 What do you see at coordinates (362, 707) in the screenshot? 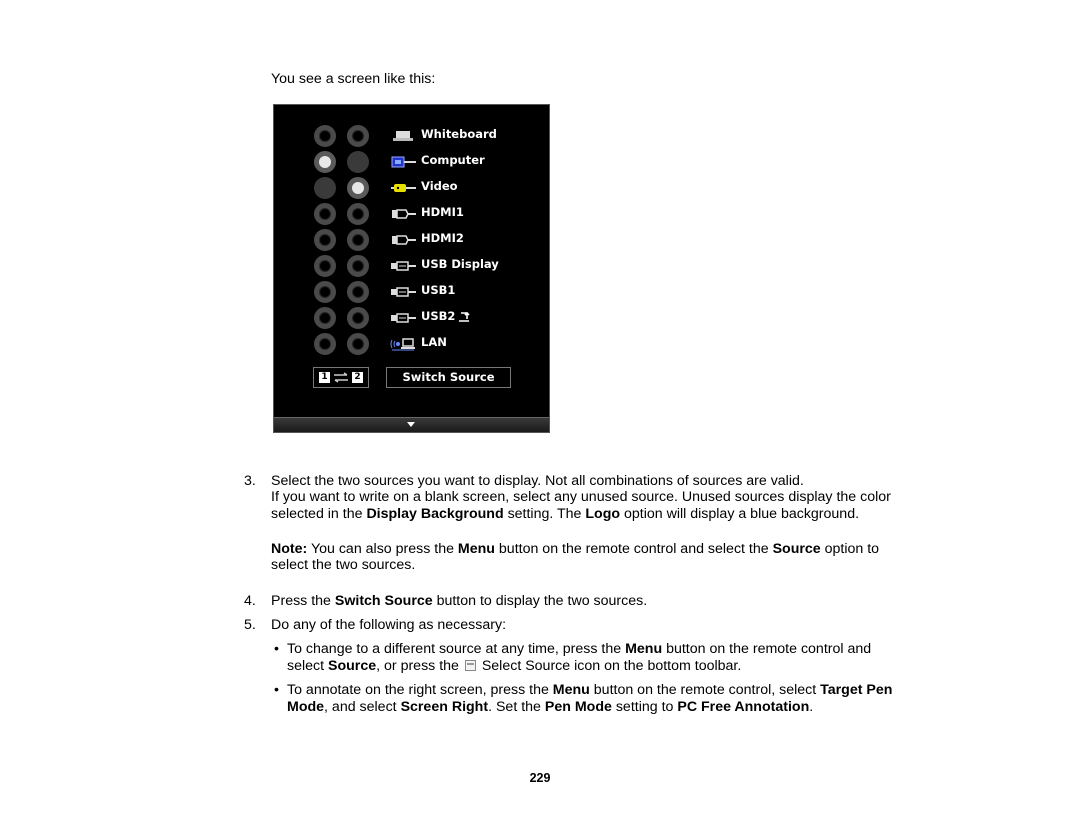
I see `text: , and select` at bounding box center [362, 707].